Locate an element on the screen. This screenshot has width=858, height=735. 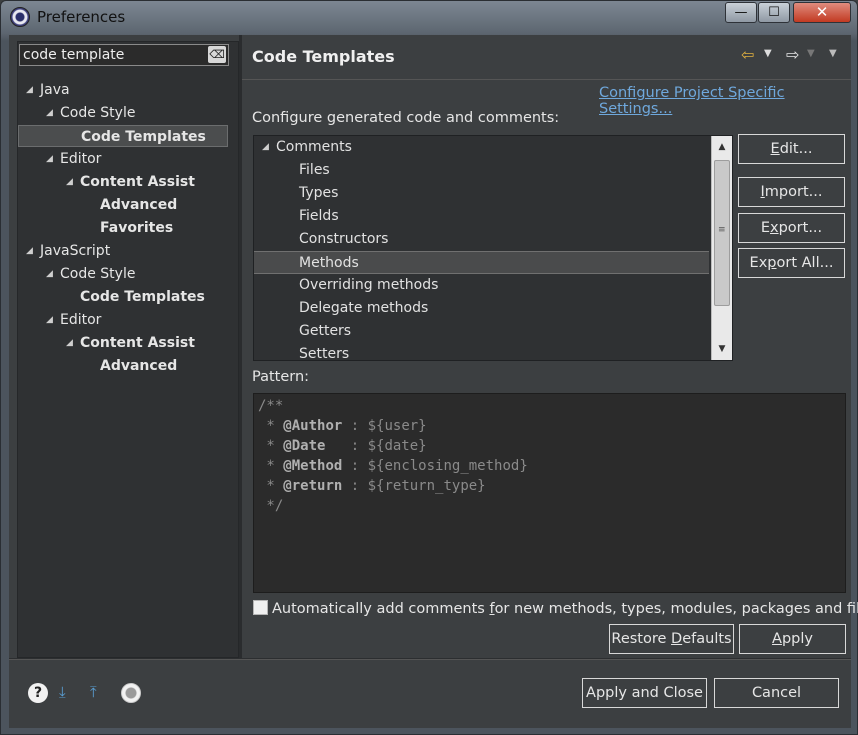
template-item: Constructors is located at coordinates (481, 239).